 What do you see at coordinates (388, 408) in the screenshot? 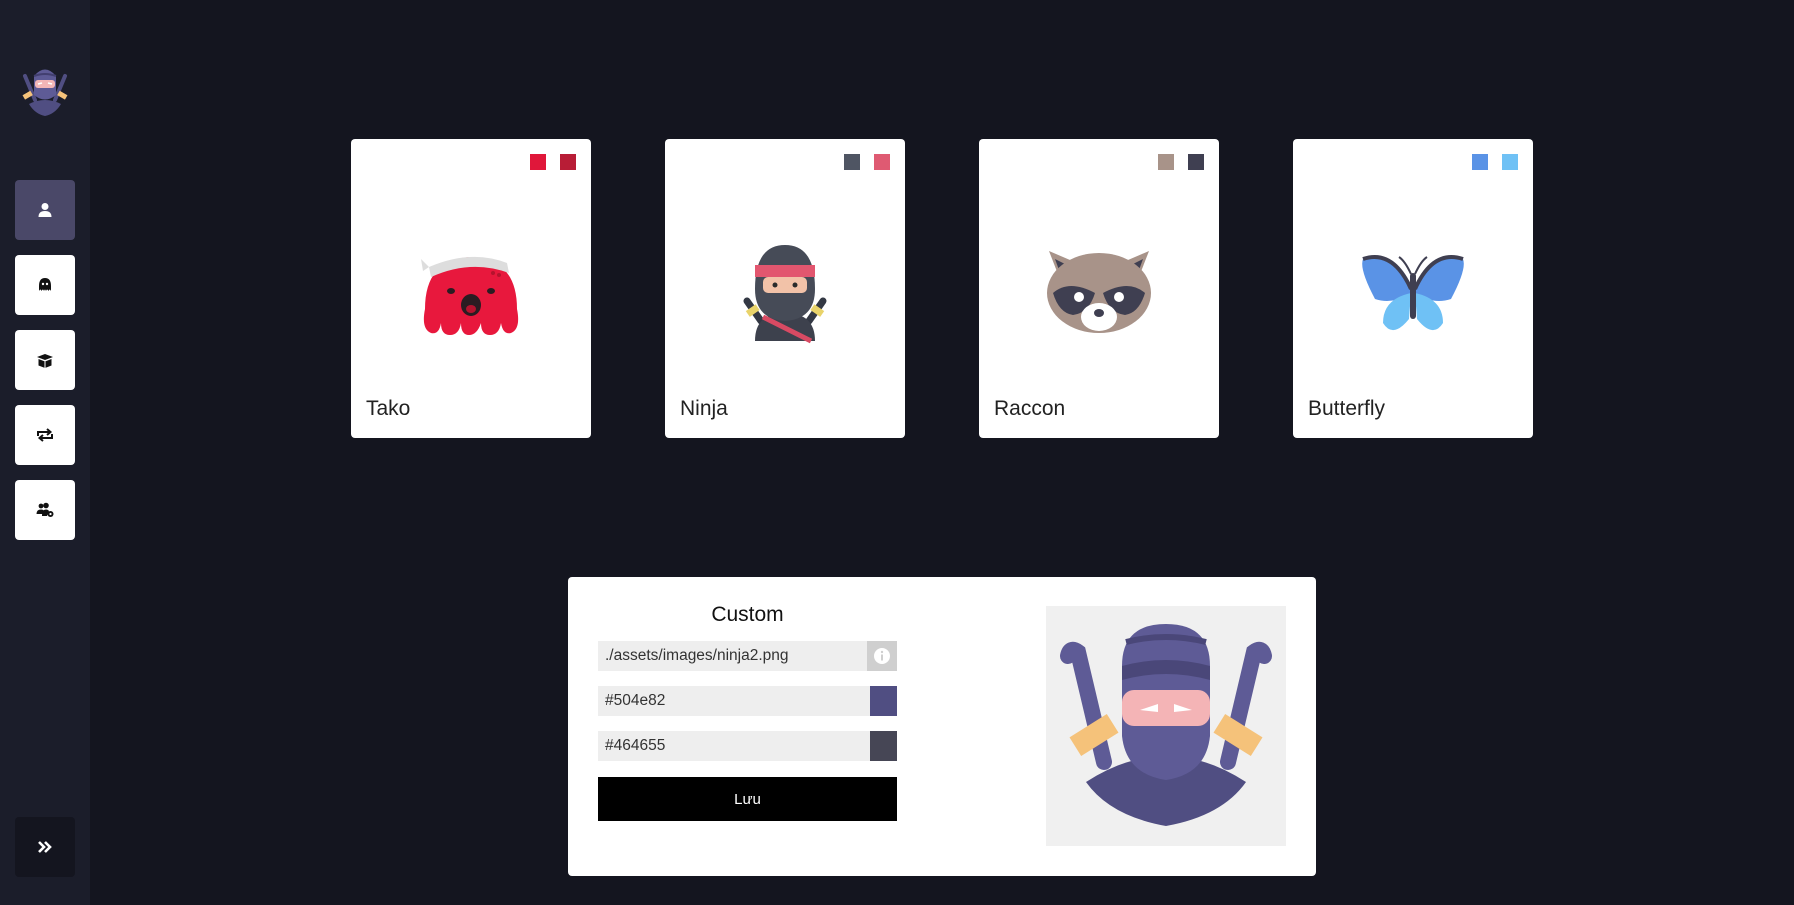
I see `card-name: Tako` at bounding box center [388, 408].